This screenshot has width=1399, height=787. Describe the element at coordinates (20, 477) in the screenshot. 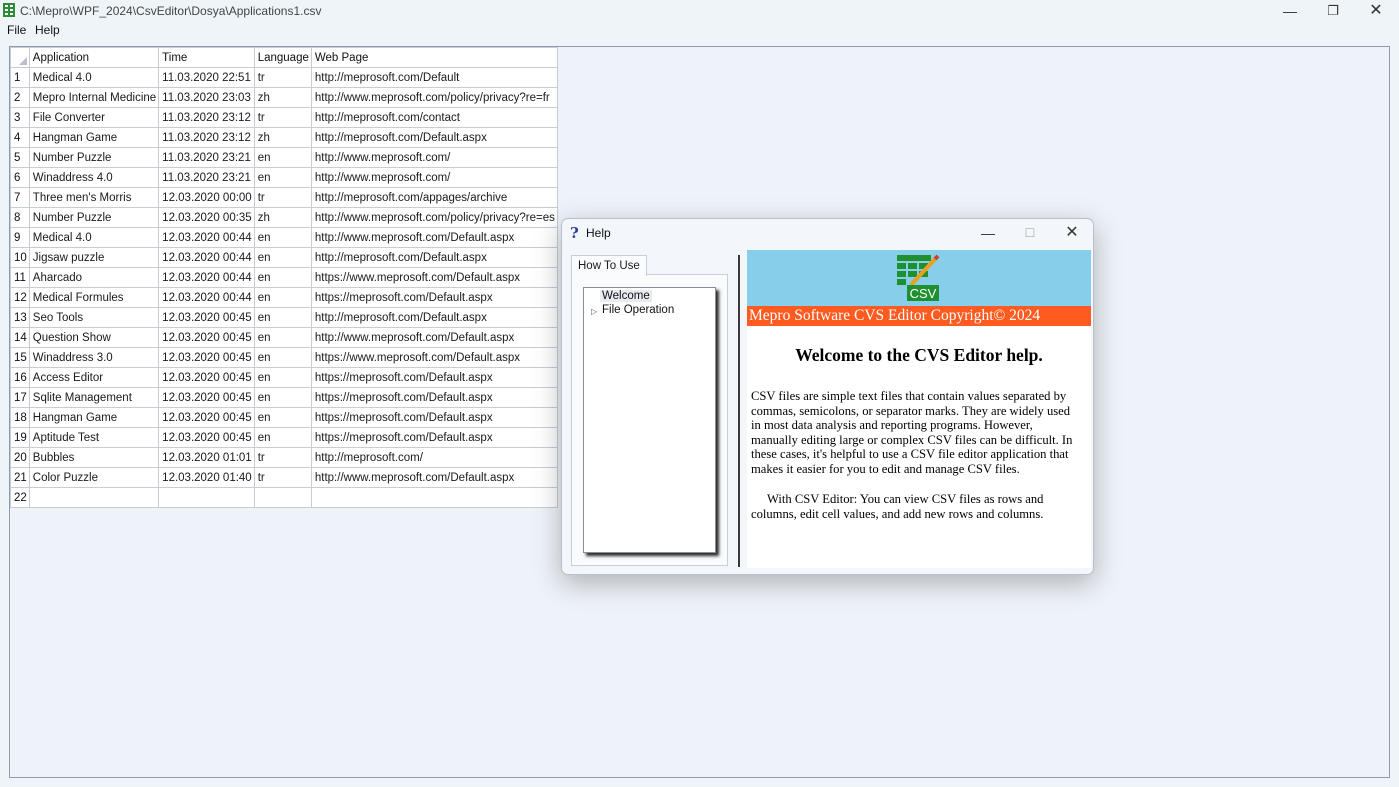

I see `row-number: 21` at that location.